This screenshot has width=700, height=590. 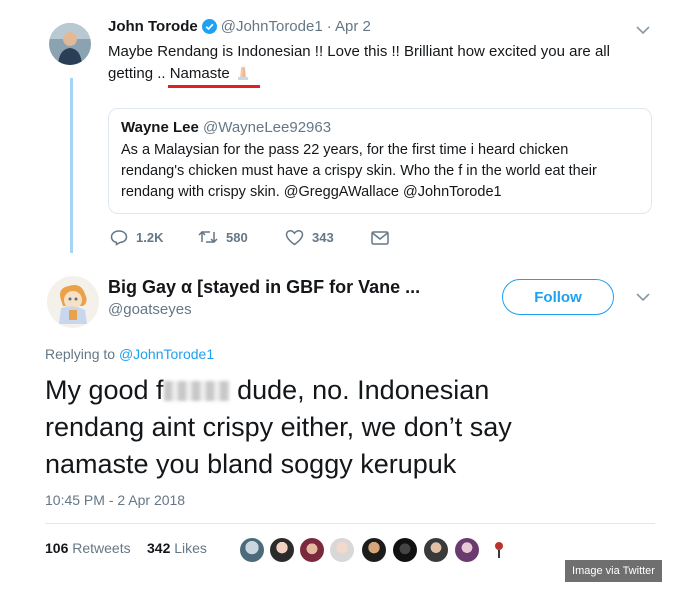 What do you see at coordinates (267, 127) in the screenshot?
I see `quoted-author-handle: @WayneLee92963` at bounding box center [267, 127].